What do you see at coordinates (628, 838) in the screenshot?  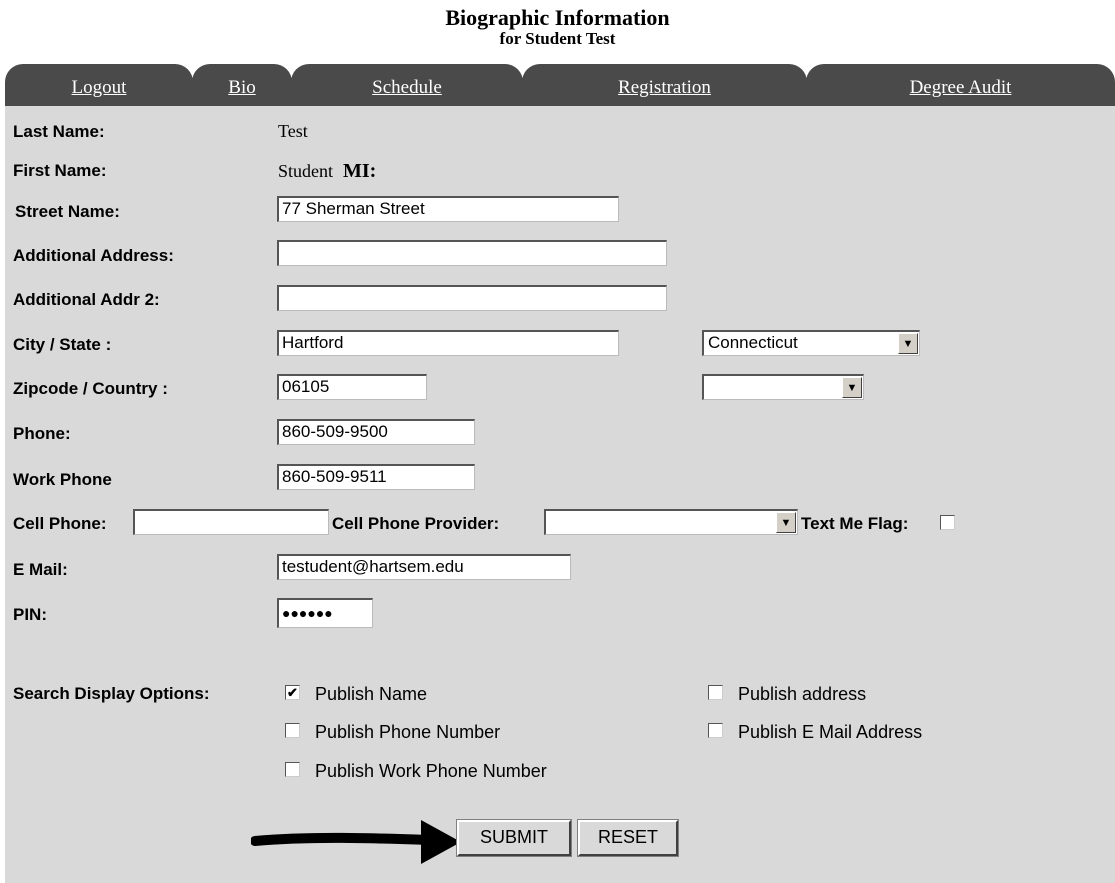 I see `reset-button: RESET` at bounding box center [628, 838].